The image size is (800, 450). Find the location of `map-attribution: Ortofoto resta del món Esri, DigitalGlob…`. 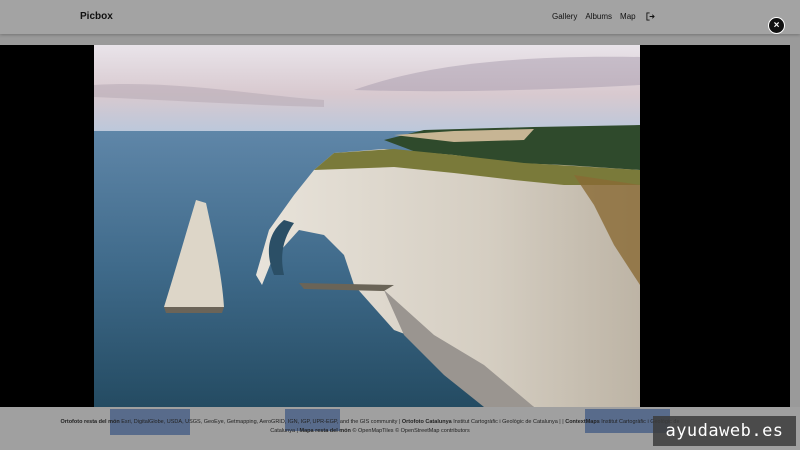

map-attribution: Ortofoto resta del món Esri, DigitalGlob… is located at coordinates (370, 427).